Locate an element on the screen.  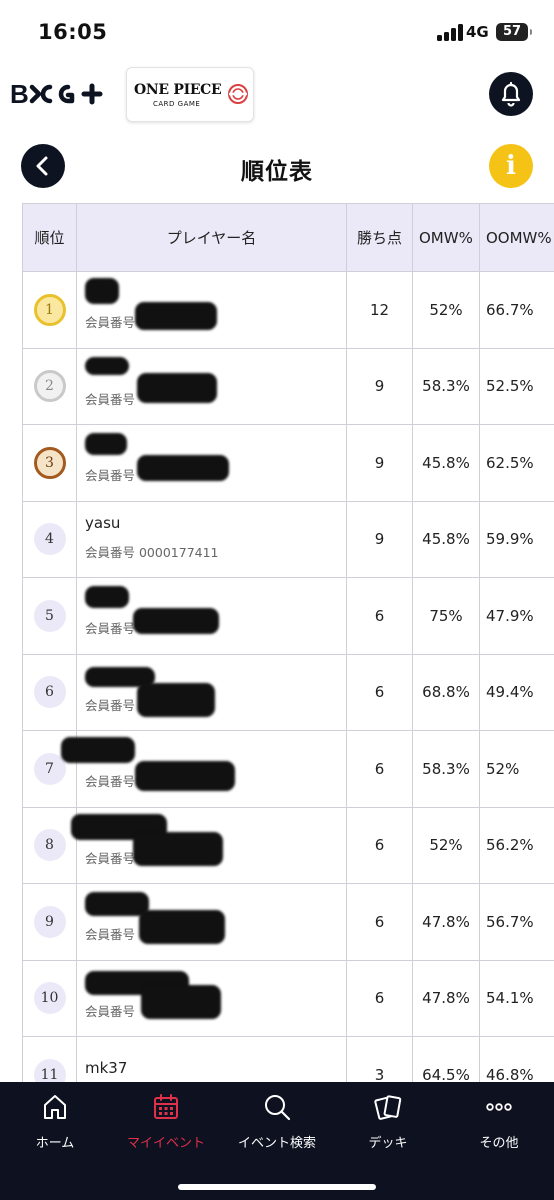
app-header: B ONE PIECE CARD GAME is located at coordinates (277, 96).